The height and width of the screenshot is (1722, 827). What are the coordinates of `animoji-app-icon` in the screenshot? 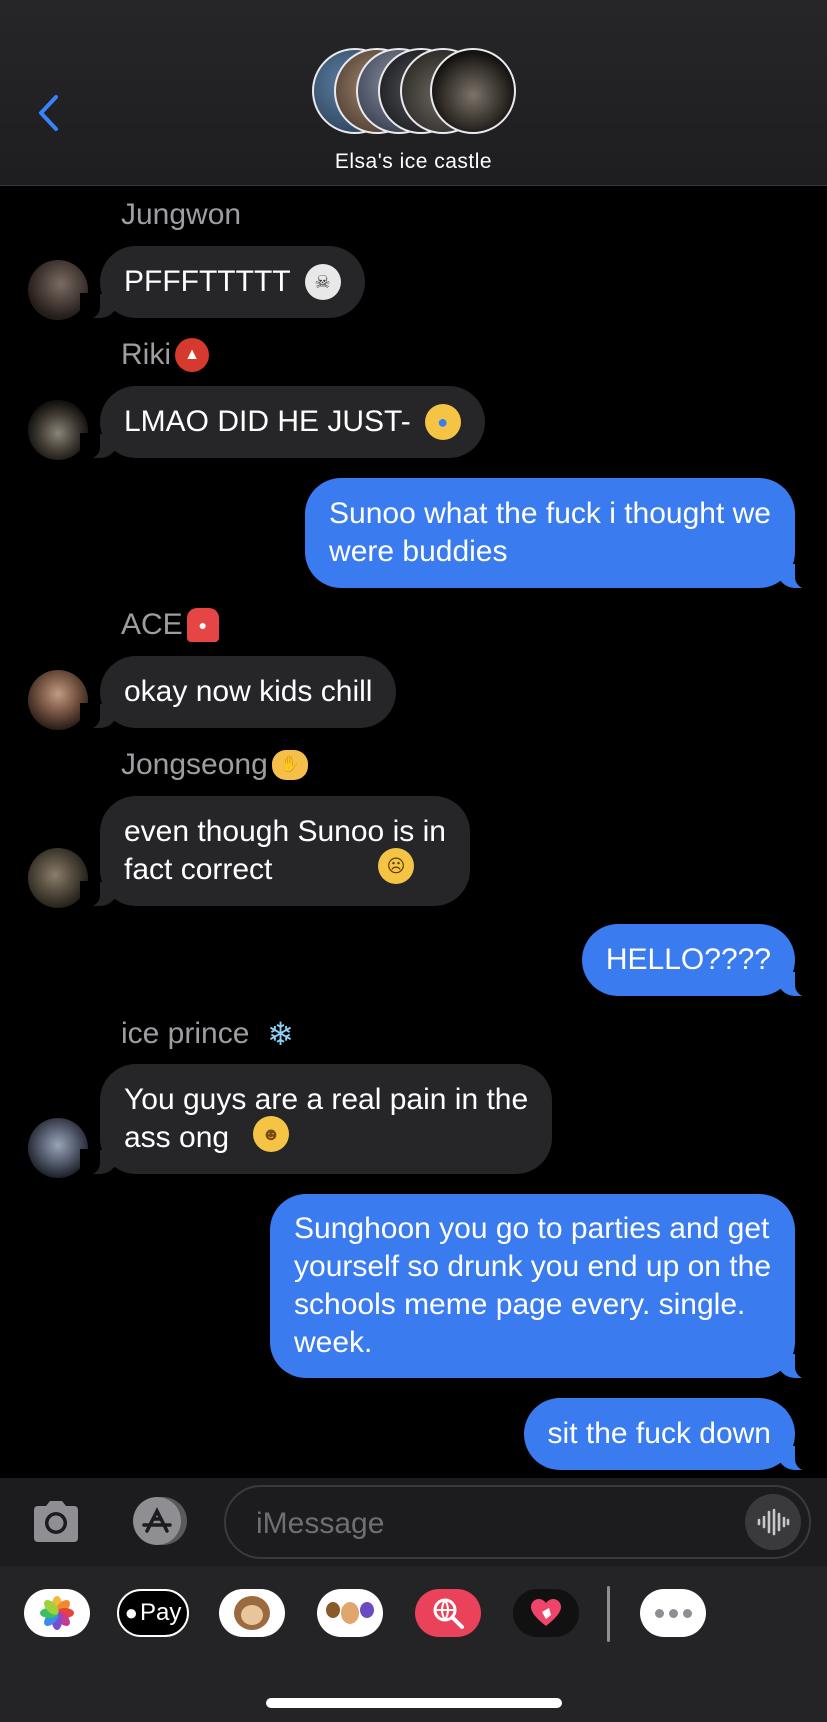 It's located at (252, 1613).